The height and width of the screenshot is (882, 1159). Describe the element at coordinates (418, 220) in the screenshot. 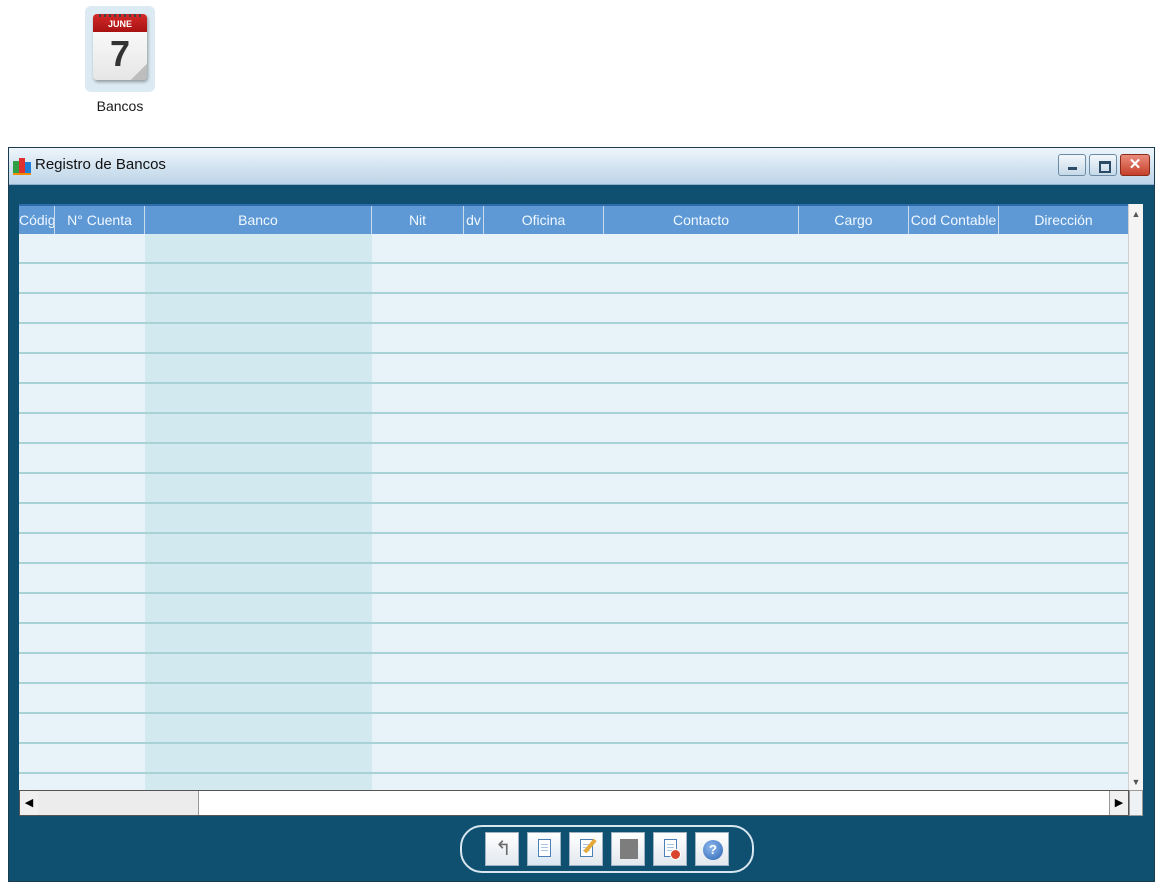

I see `column-header-nit: Nit` at that location.